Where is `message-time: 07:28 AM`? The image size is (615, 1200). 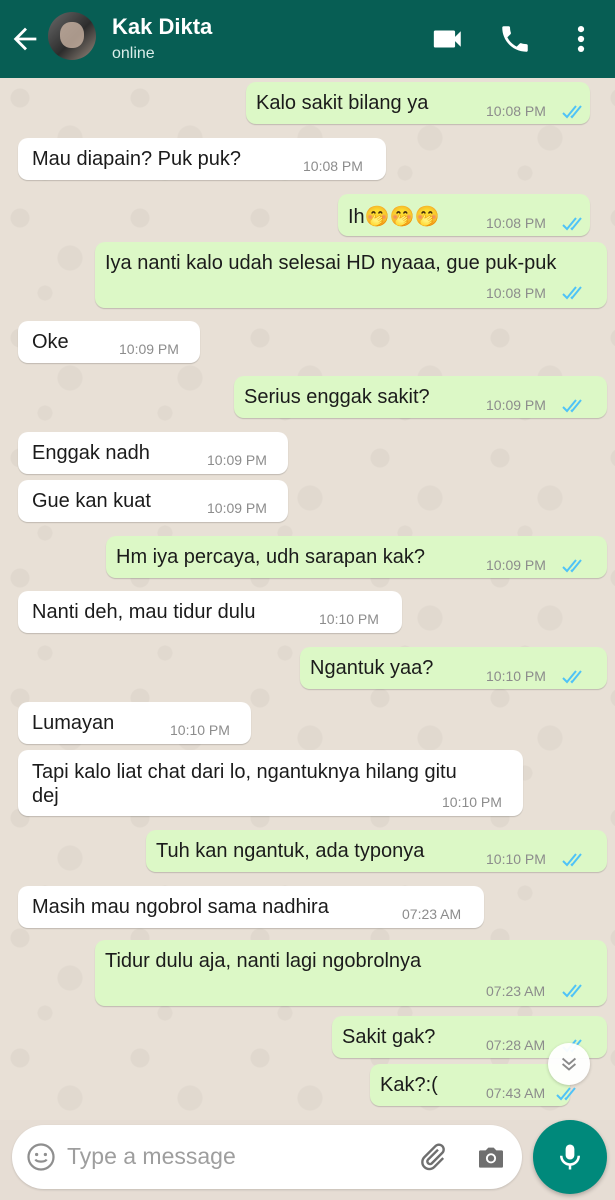
message-time: 07:28 AM is located at coordinates (516, 1045).